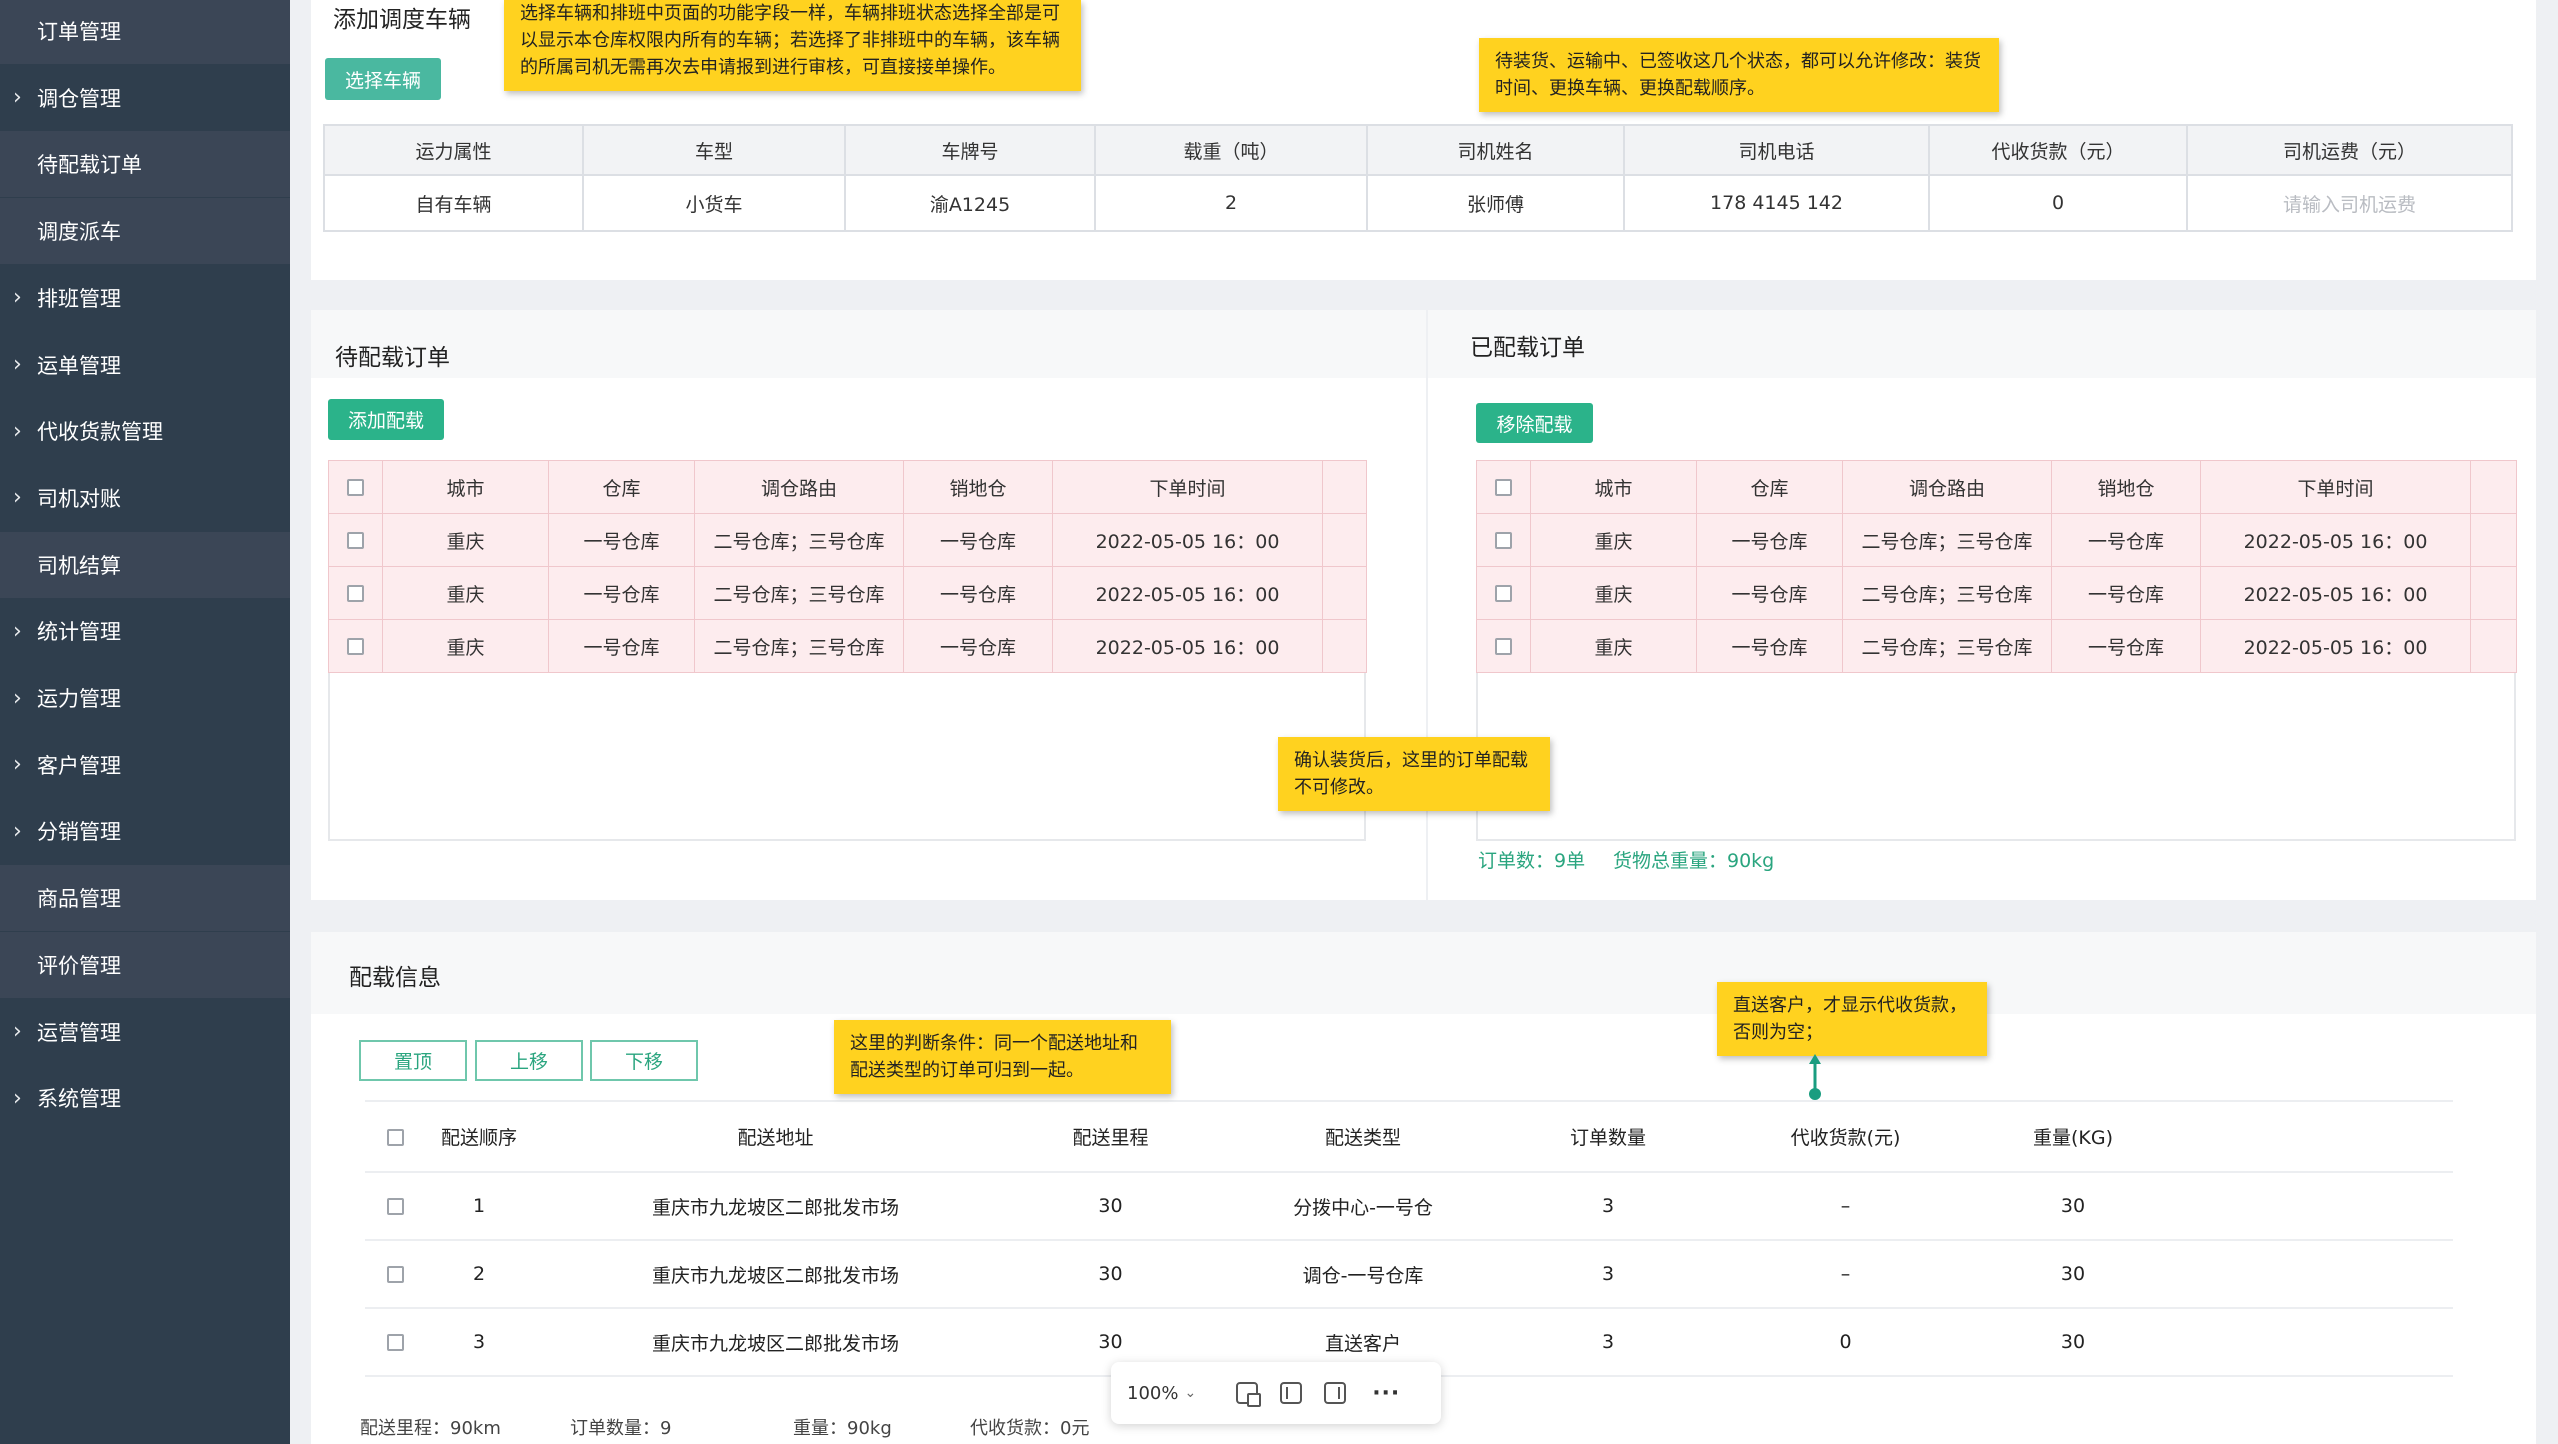 Image resolution: width=2558 pixels, height=1444 pixels. I want to click on table-row: 1 重庆市九龙坡区二郎批发市场 30 分拨中心-一号仓 3–30, so click(1409, 1206).